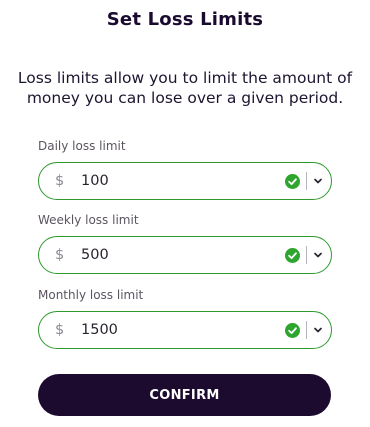  I want to click on description-line-2: money you can lose over a given period., so click(185, 98).